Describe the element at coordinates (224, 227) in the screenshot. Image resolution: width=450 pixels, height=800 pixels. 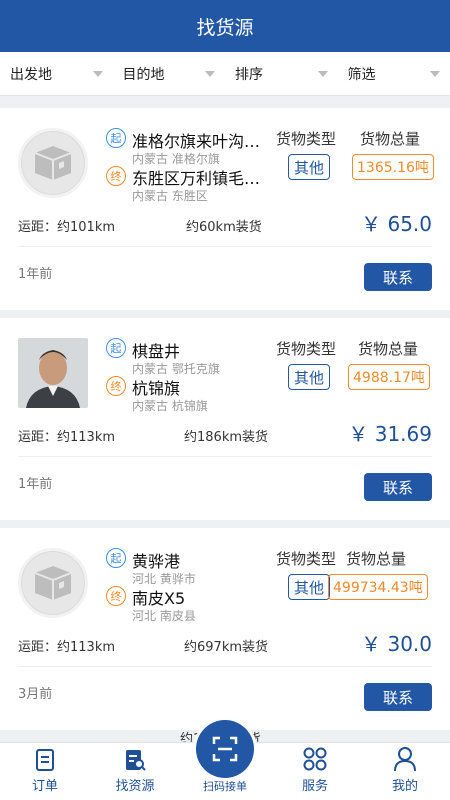
I see `load-distance: 约60km装货` at that location.